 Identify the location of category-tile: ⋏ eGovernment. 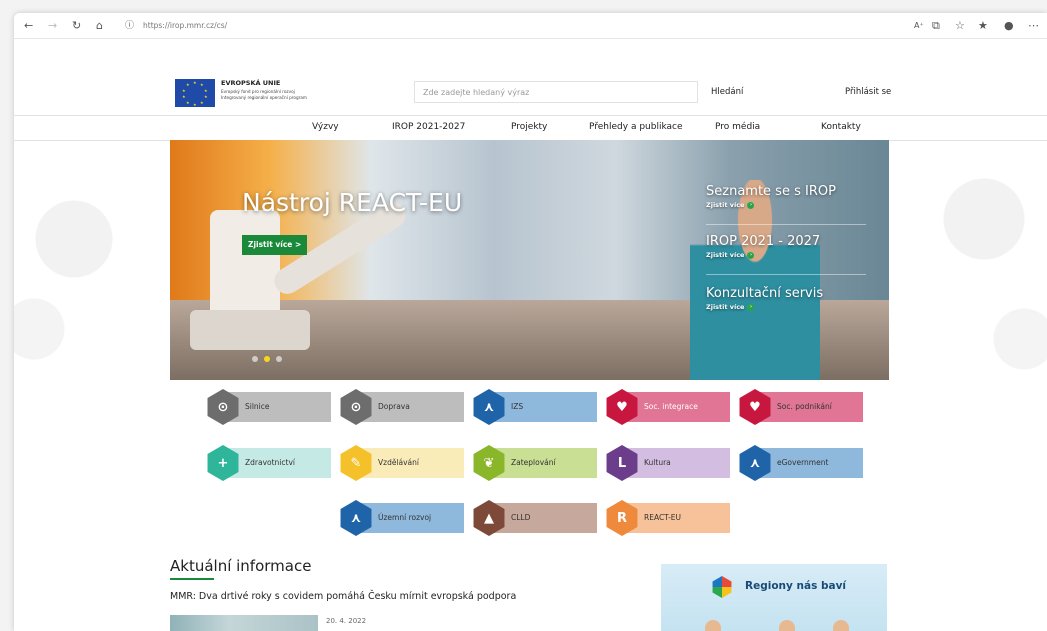
(800, 463).